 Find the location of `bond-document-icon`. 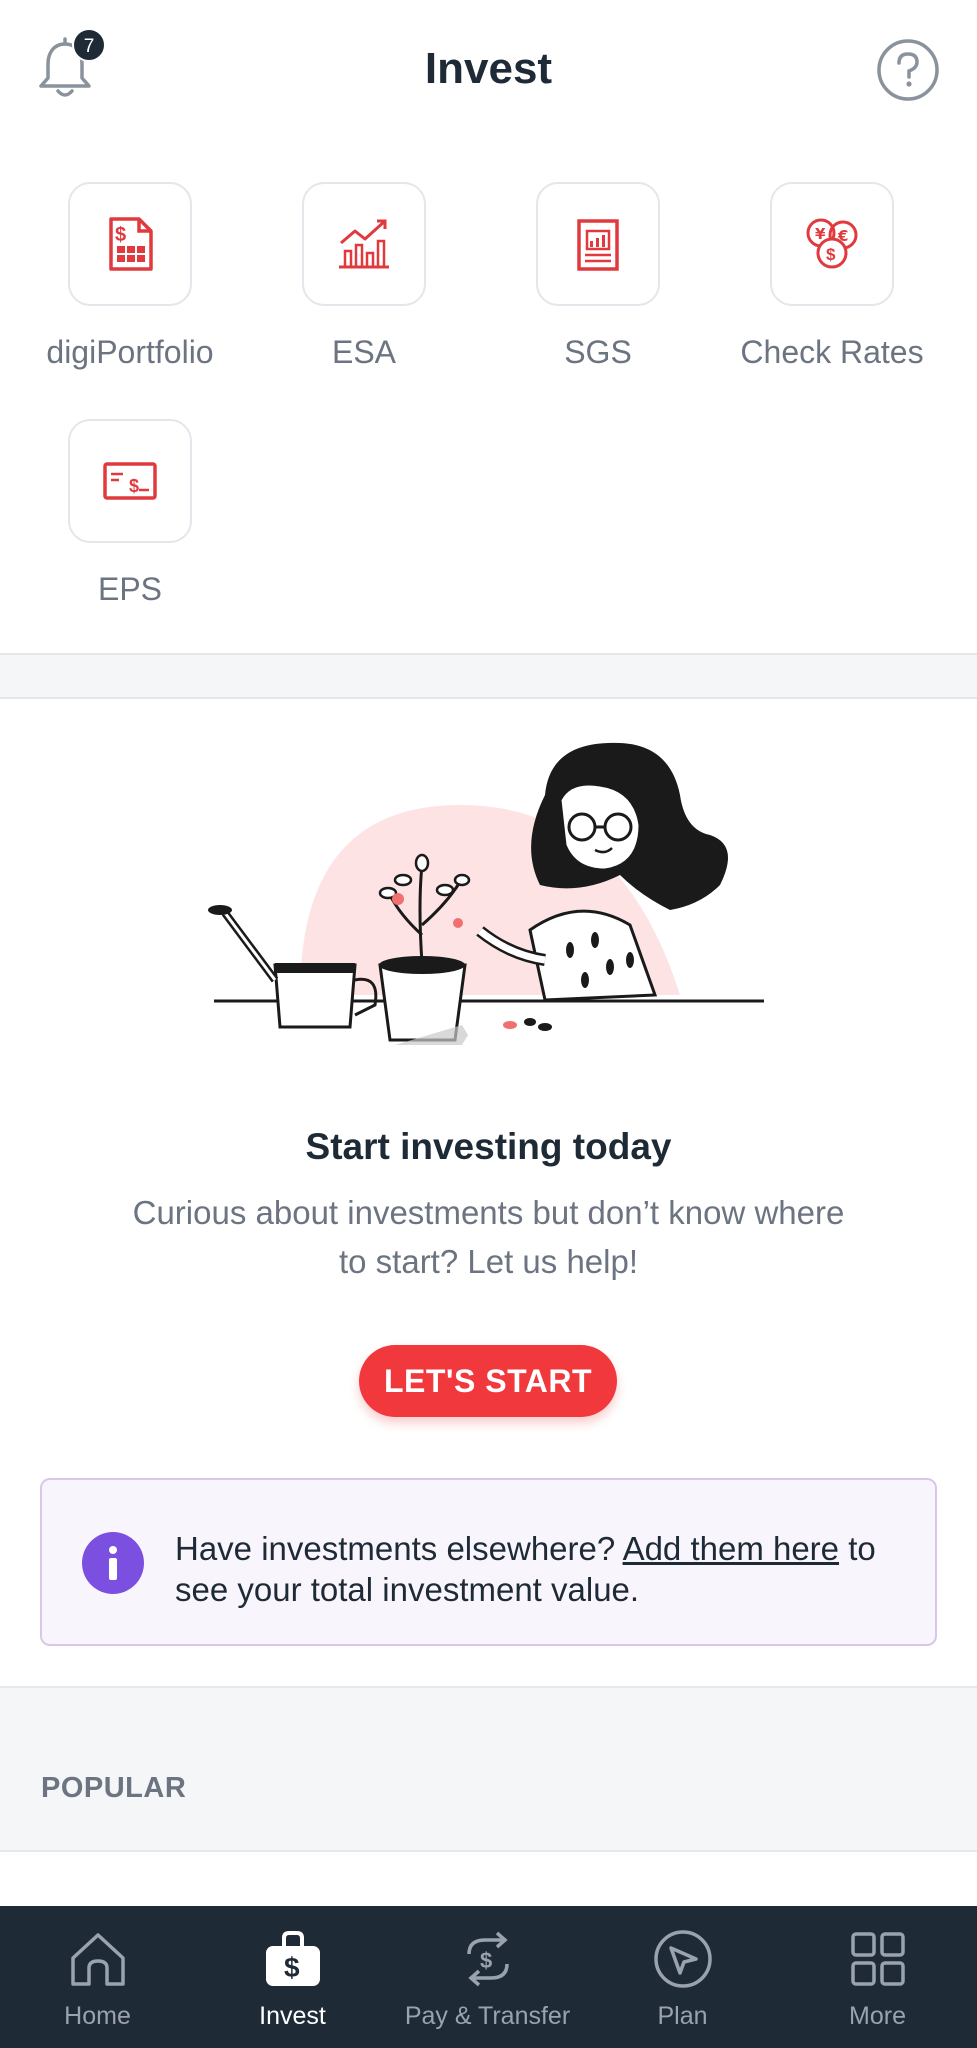

bond-document-icon is located at coordinates (598, 245).